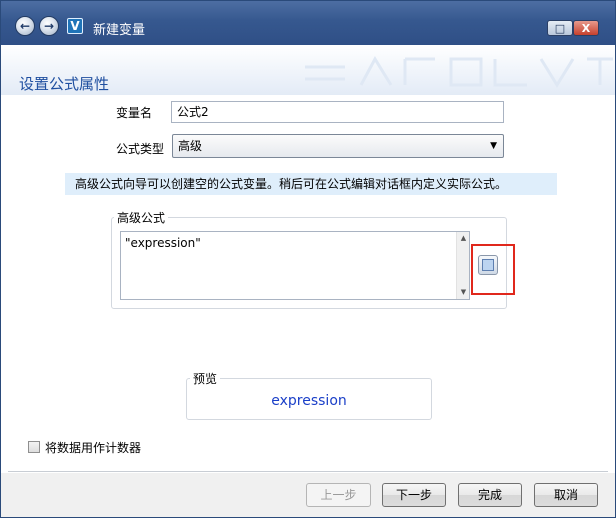  I want to click on formula-type-value: 高级, so click(190, 146).